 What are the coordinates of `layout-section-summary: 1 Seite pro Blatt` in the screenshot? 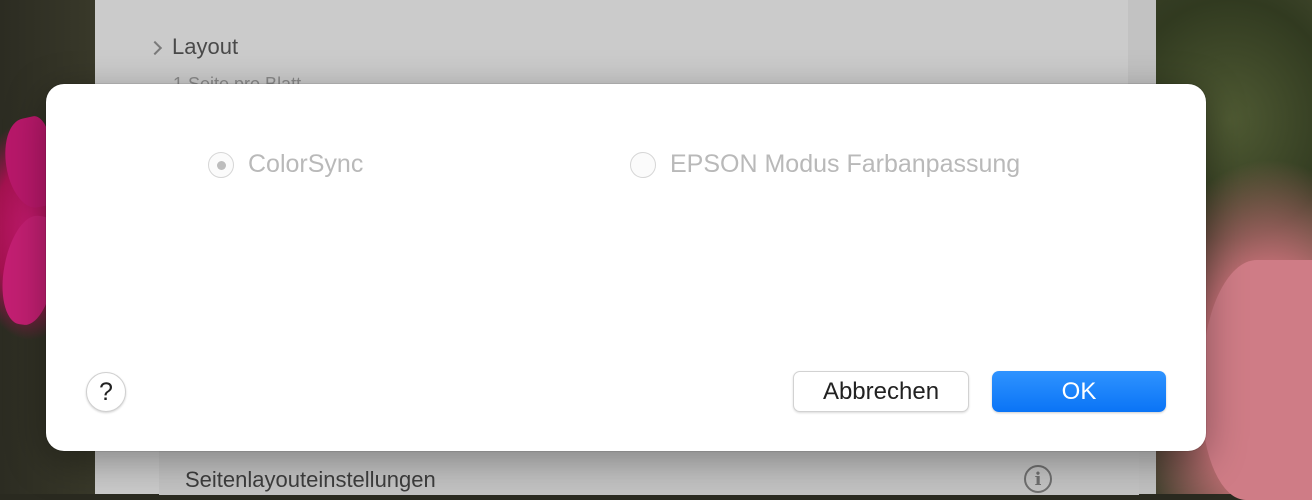 It's located at (237, 79).